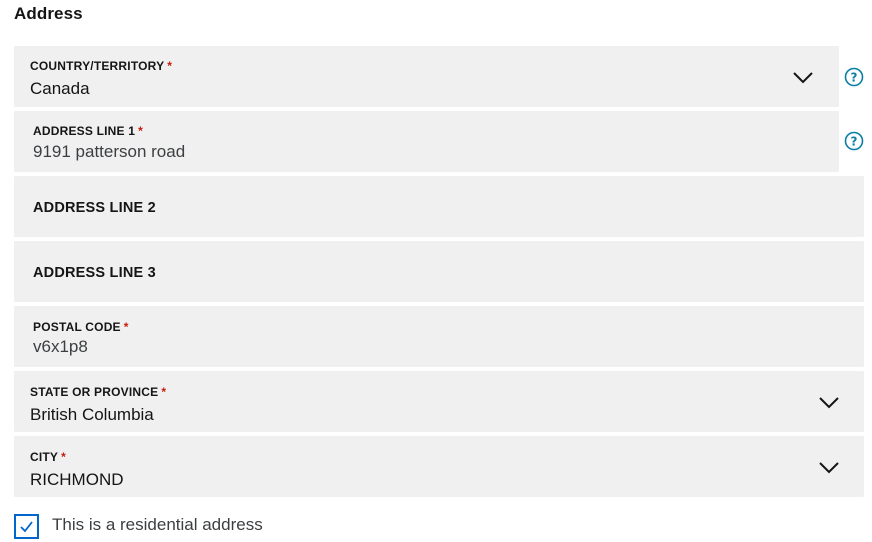 This screenshot has height=542, width=872. What do you see at coordinates (439, 271) in the screenshot?
I see `address-line-3-field: Address line 3` at bounding box center [439, 271].